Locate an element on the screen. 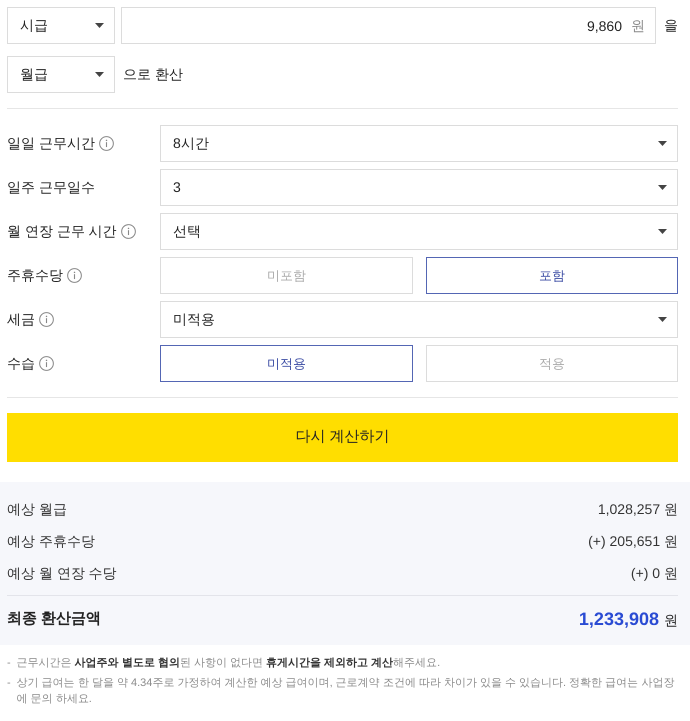 This screenshot has height=721, width=690. total-amount: 1,233,908 is located at coordinates (618, 619).